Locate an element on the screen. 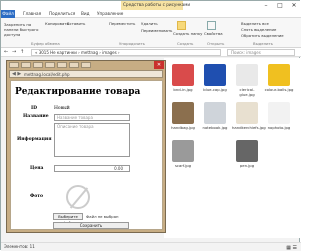  select-all-button: Выделить все is located at coordinates (255, 23).